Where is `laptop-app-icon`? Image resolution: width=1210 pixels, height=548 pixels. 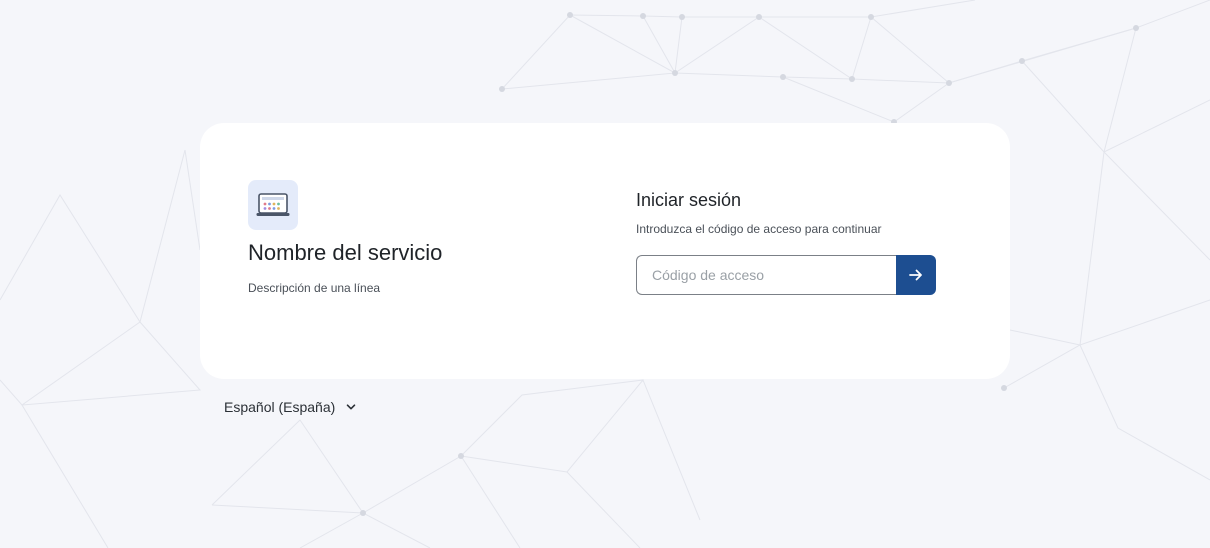
laptop-app-icon is located at coordinates (273, 204).